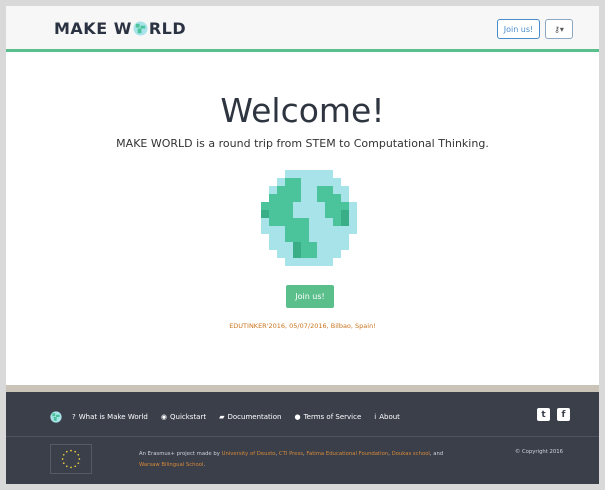 The image size is (605, 490). I want to click on pixel-globe-illustration, so click(309, 218).